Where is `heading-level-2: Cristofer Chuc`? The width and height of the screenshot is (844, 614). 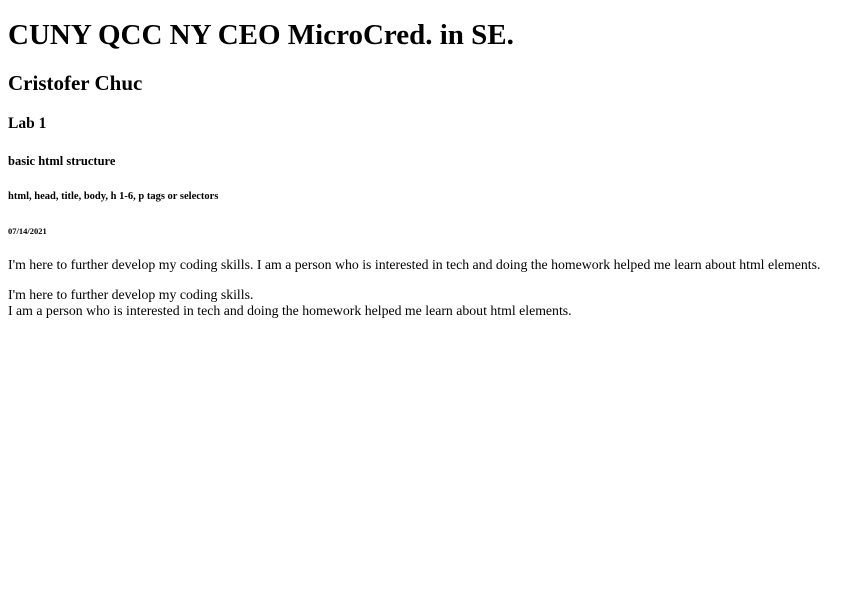 heading-level-2: Cristofer Chuc is located at coordinates (75, 83).